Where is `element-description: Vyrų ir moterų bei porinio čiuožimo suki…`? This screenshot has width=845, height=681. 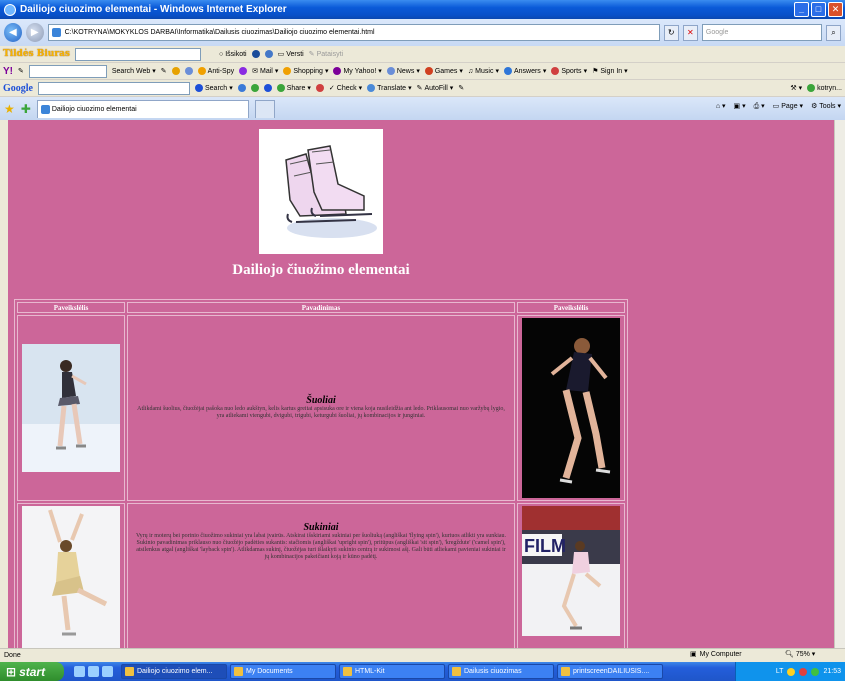
element-description: Vyrų ir moterų bei porinio čiuožimo suki… is located at coordinates (321, 546).